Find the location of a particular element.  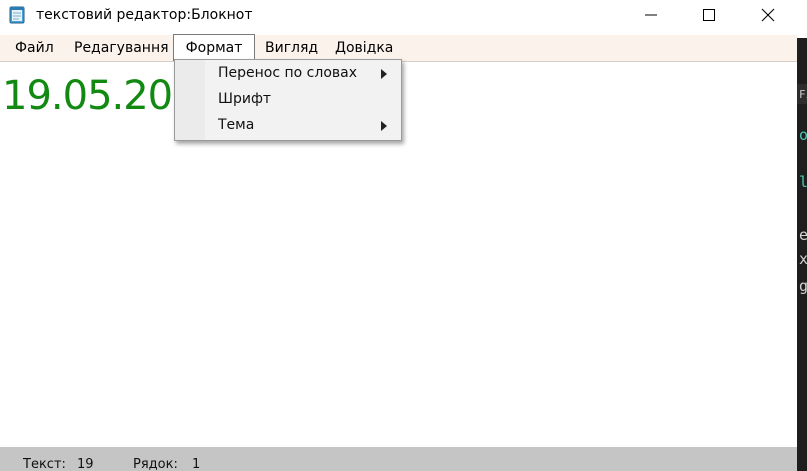

menu-item-label: Перенос по словах is located at coordinates (288, 73).